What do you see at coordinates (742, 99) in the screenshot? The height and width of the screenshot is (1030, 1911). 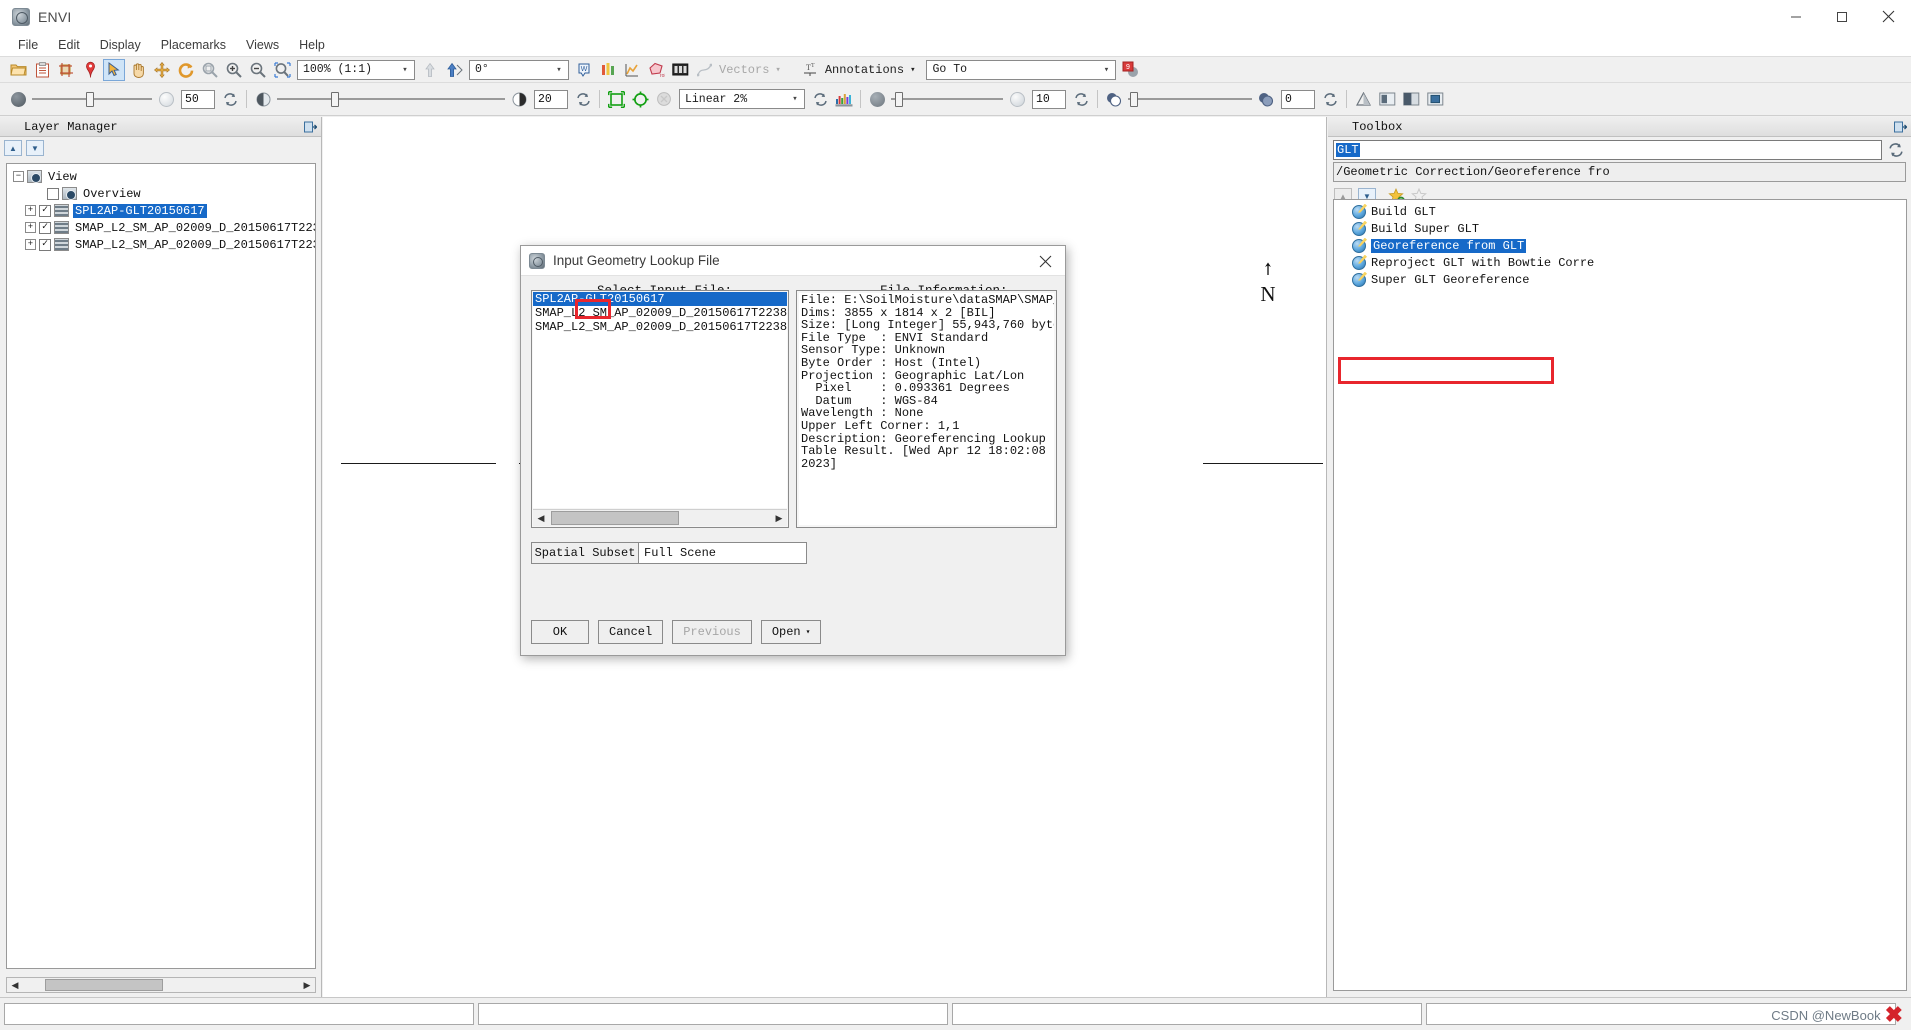 I see `stretch-combo: Linear 2% ▾` at bounding box center [742, 99].